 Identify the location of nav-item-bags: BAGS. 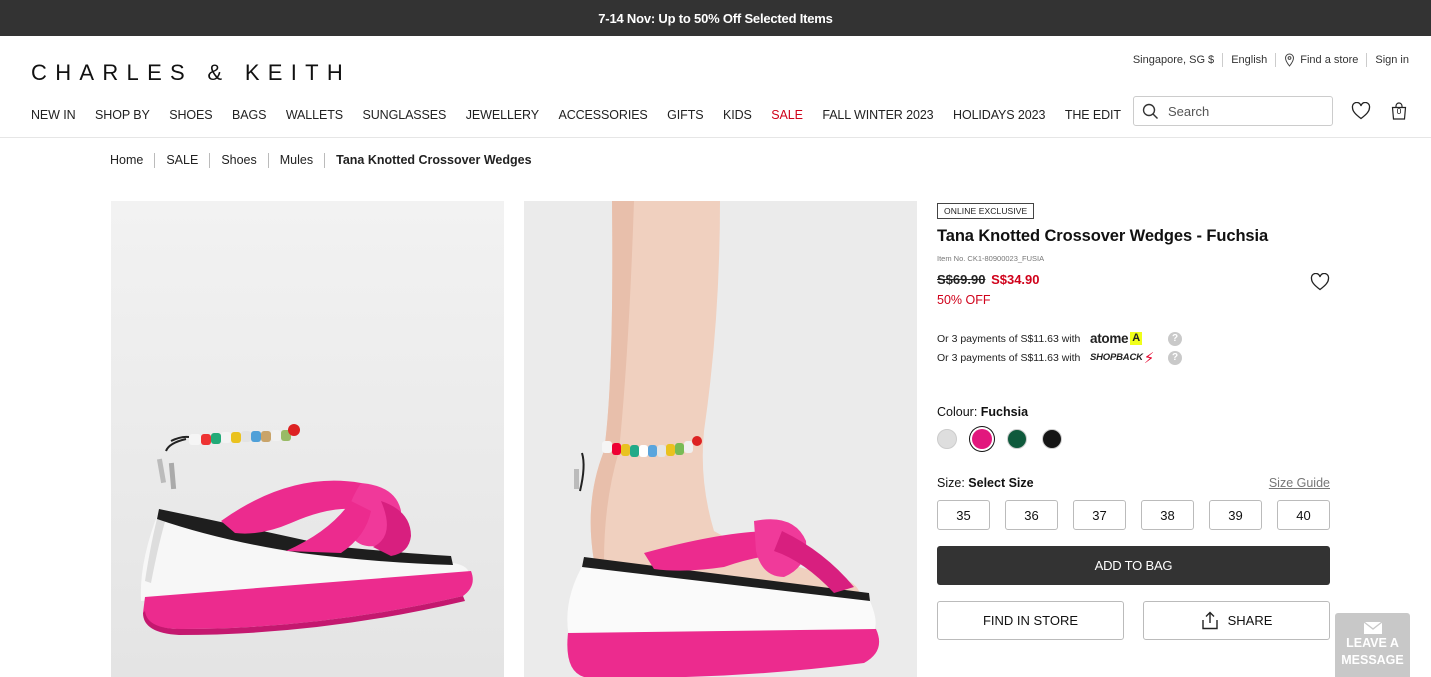
(249, 115).